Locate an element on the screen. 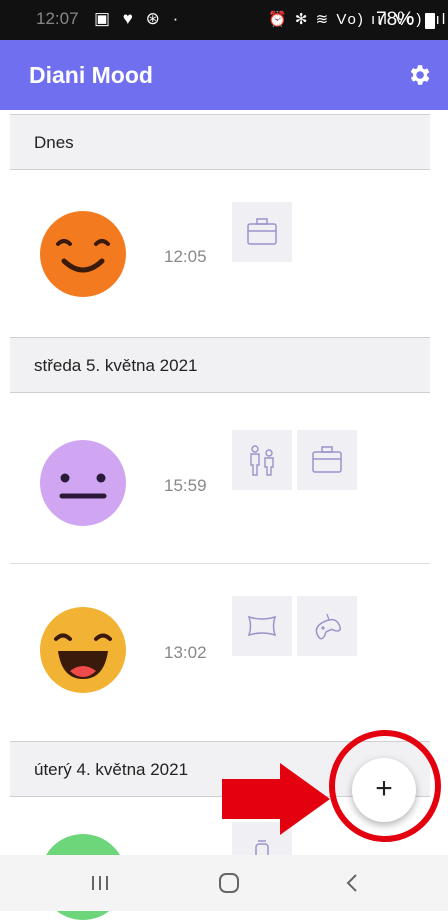  battery-percent: 78% is located at coordinates (395, 19).